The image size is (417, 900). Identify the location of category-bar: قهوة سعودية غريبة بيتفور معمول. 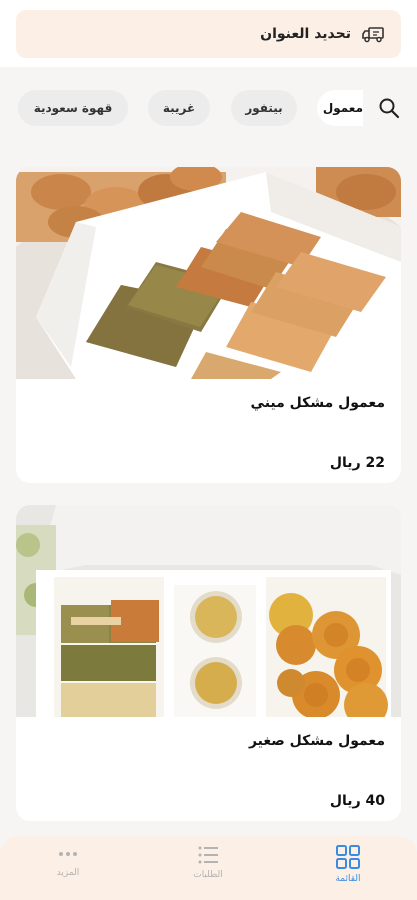
(208, 108).